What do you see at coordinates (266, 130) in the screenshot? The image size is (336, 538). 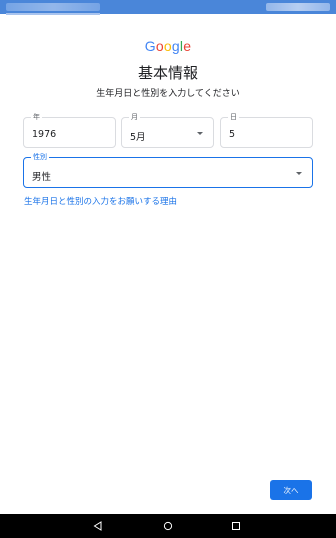 I see `day-field: 日 5` at bounding box center [266, 130].